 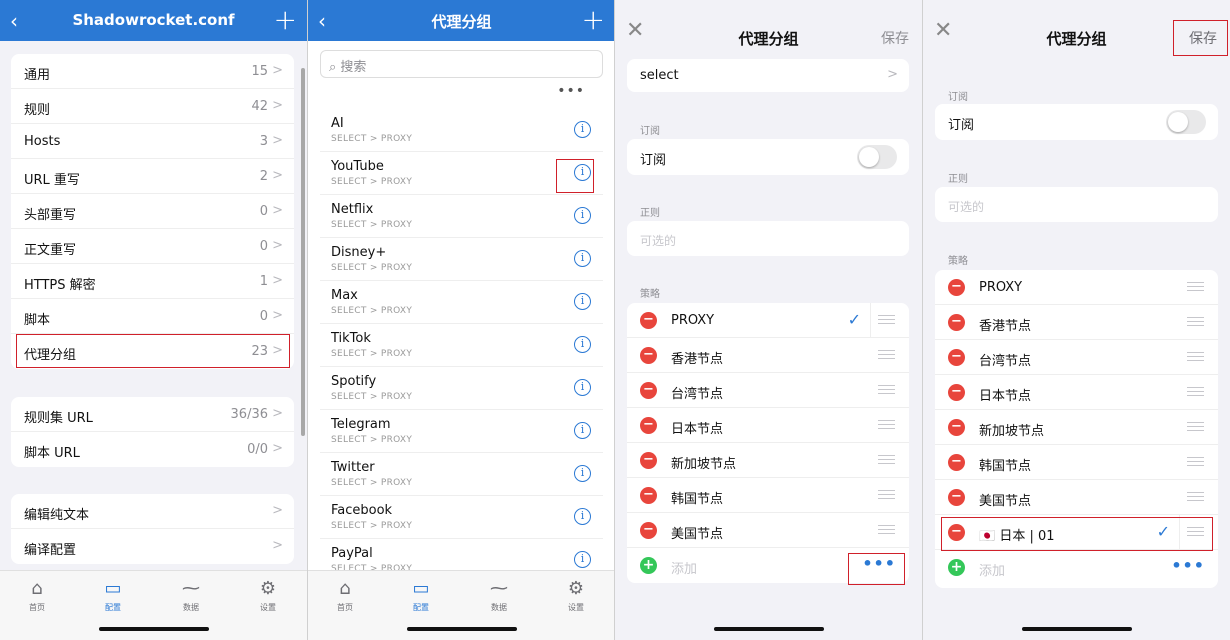 What do you see at coordinates (152, 511) in the screenshot?
I see `settings-row-edit-plaintext: 编辑纯文本 >` at bounding box center [152, 511].